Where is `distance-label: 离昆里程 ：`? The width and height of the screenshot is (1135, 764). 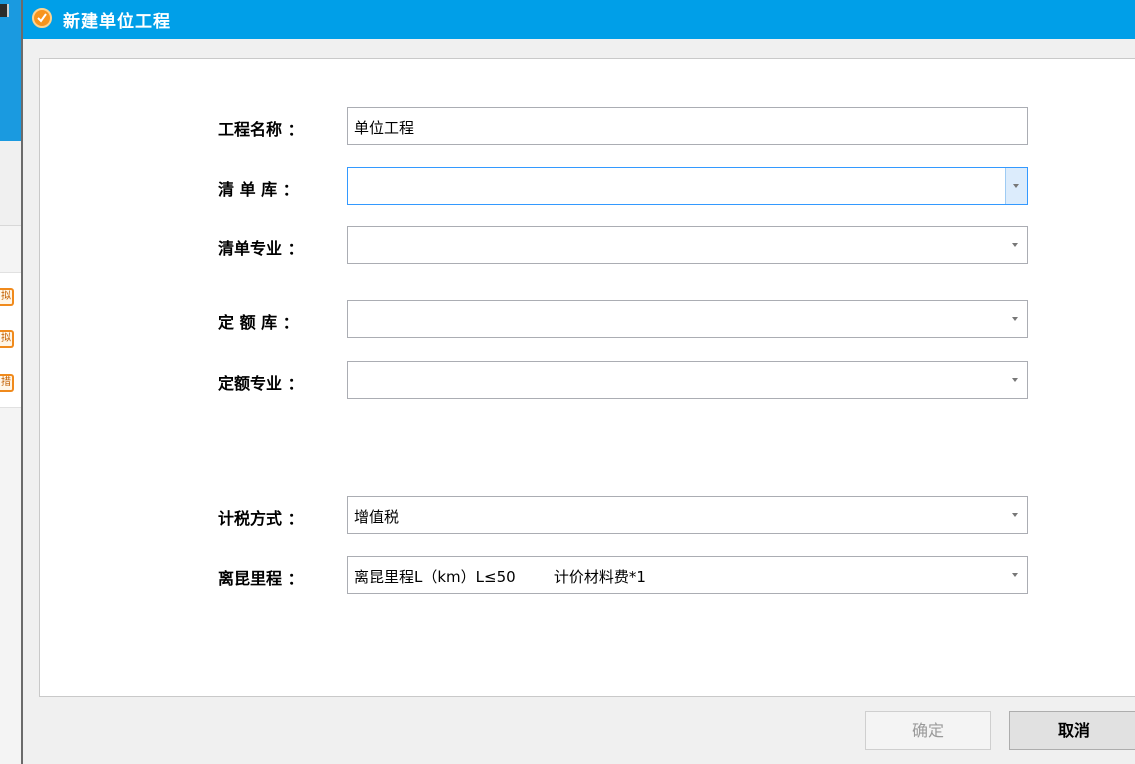
distance-label: 离昆里程 ： is located at coordinates (261, 578).